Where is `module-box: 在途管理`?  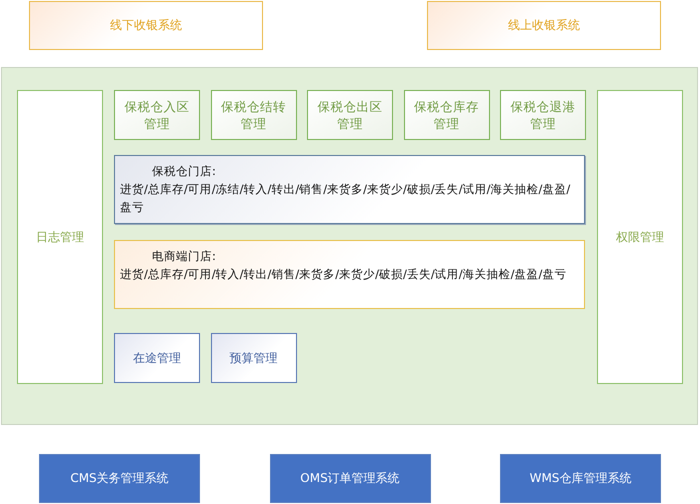
module-box: 在途管理 is located at coordinates (157, 358).